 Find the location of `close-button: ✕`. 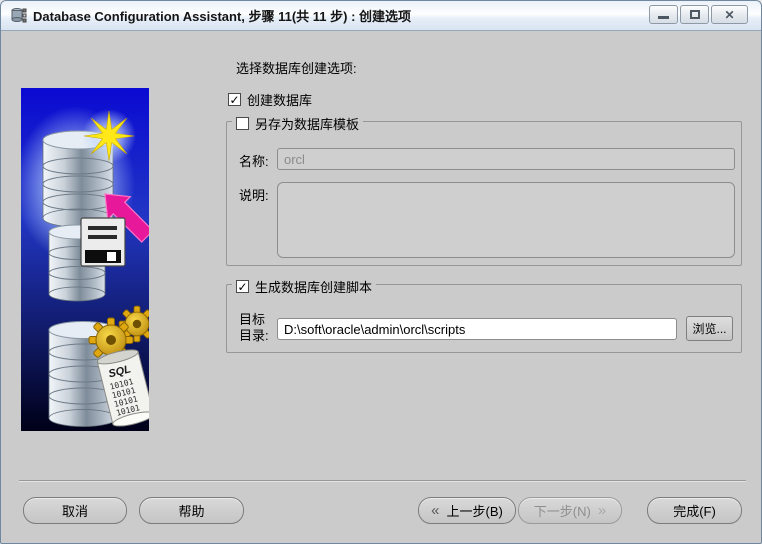

close-button: ✕ is located at coordinates (729, 14).